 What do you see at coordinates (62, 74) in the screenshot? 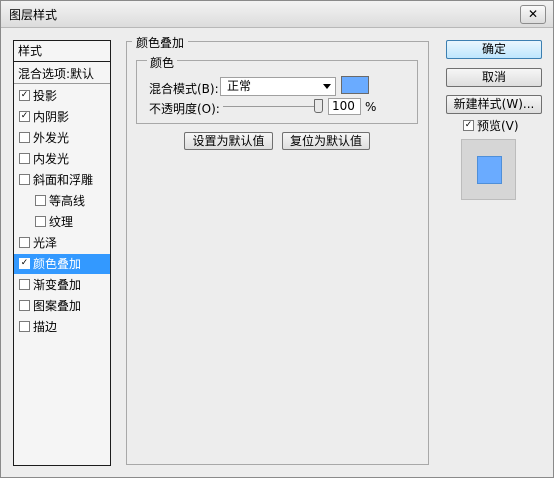
I see `blend-options-item: 混合选项:默认` at bounding box center [62, 74].